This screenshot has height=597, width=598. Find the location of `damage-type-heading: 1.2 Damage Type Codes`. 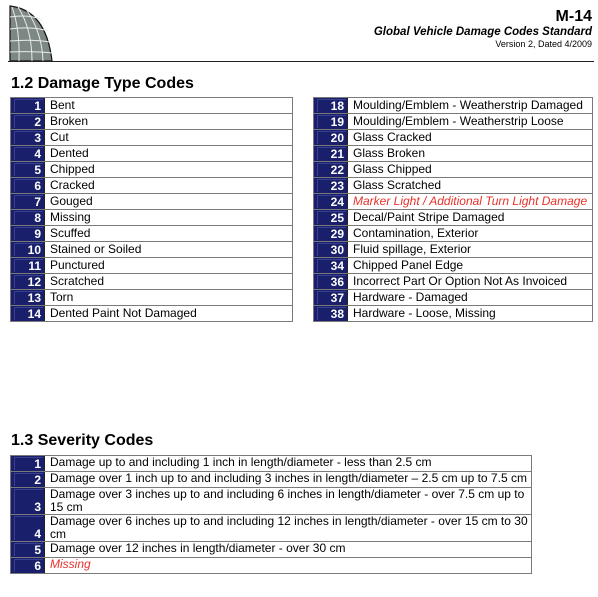

damage-type-heading: 1.2 Damage Type Codes is located at coordinates (102, 83).